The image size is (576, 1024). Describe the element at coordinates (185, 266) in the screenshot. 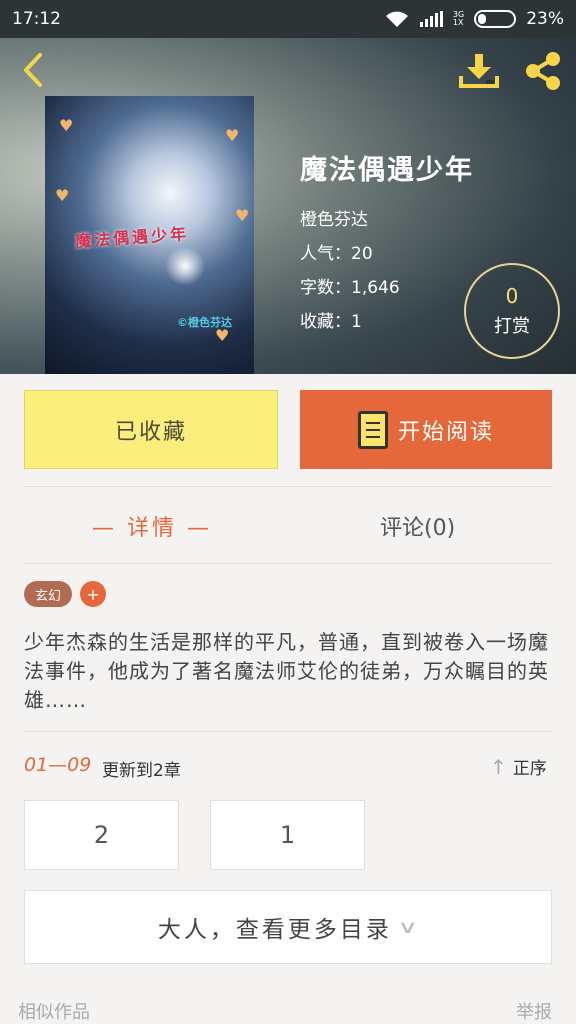

I see `cover-glow` at that location.